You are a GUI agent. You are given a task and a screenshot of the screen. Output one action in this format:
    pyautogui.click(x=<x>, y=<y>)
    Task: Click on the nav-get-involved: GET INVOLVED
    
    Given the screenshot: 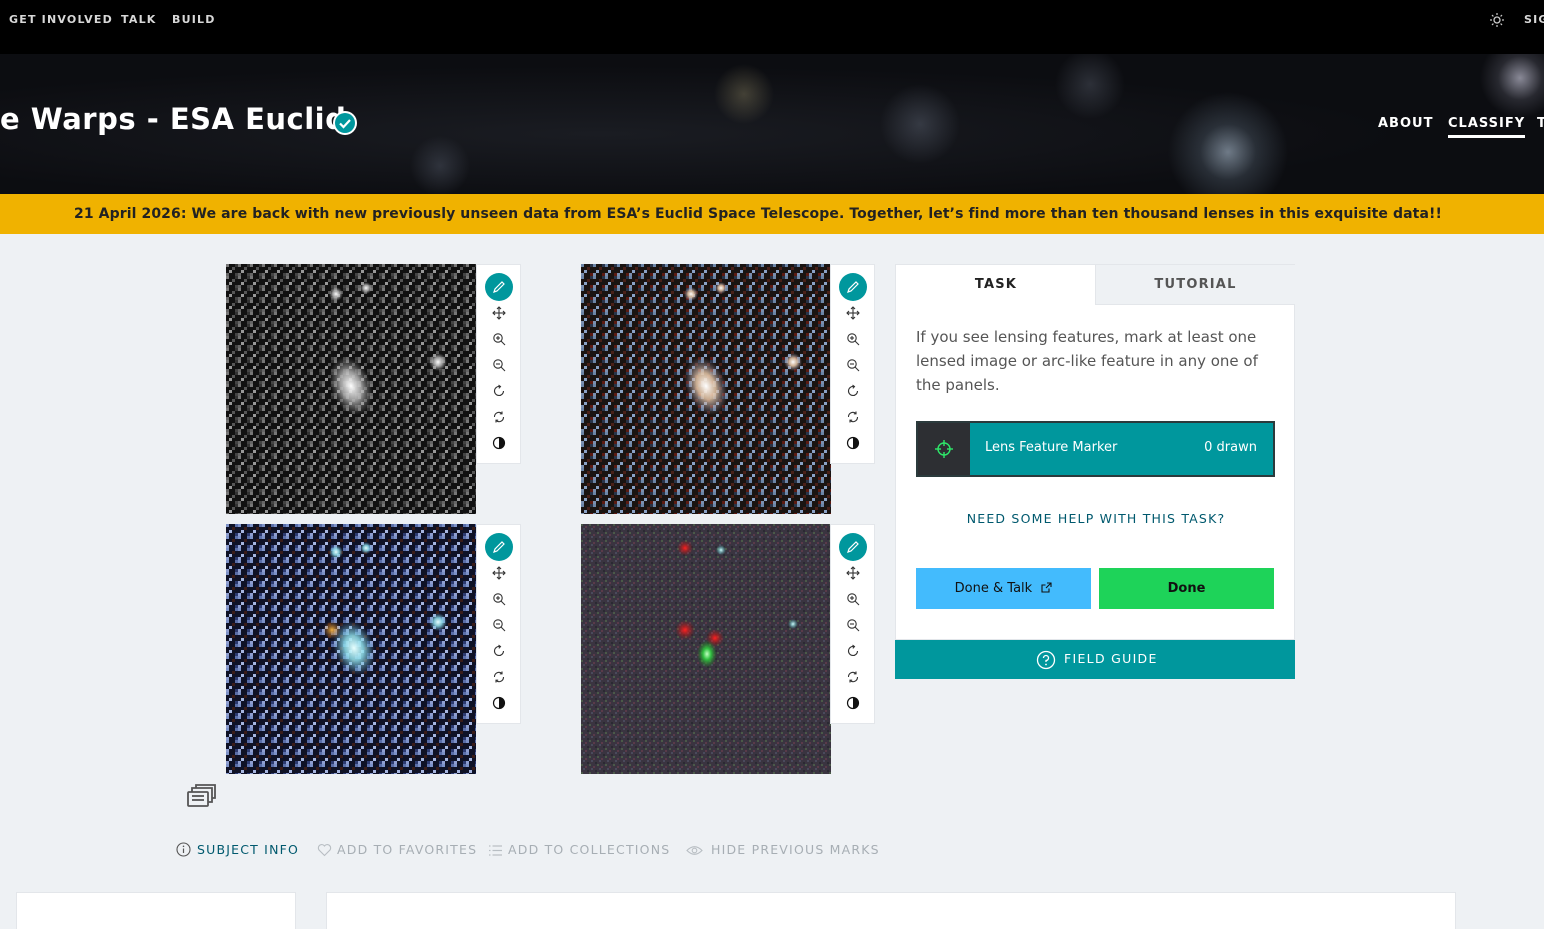 What is the action you would take?
    pyautogui.click(x=61, y=19)
    